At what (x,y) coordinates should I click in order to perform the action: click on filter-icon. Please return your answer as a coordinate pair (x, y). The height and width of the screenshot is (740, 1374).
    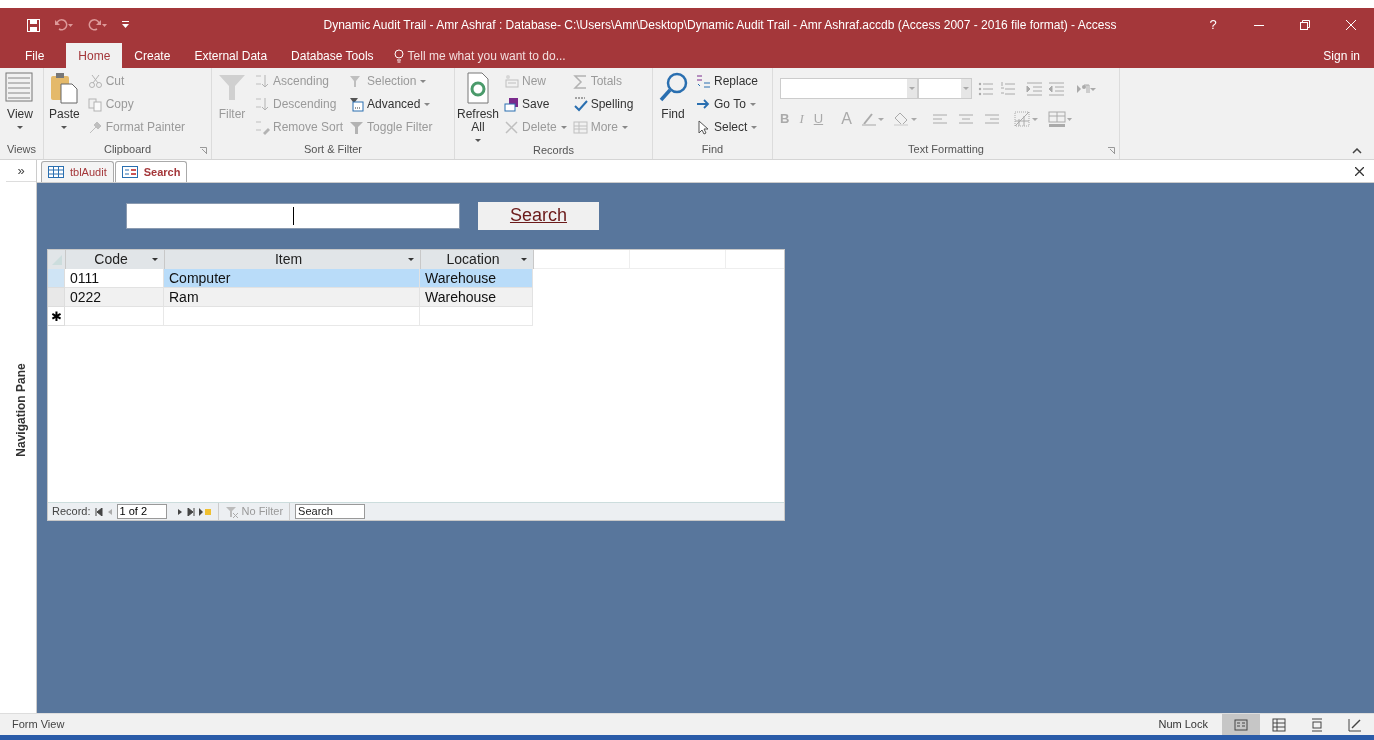
    Looking at the image, I should click on (231, 511).